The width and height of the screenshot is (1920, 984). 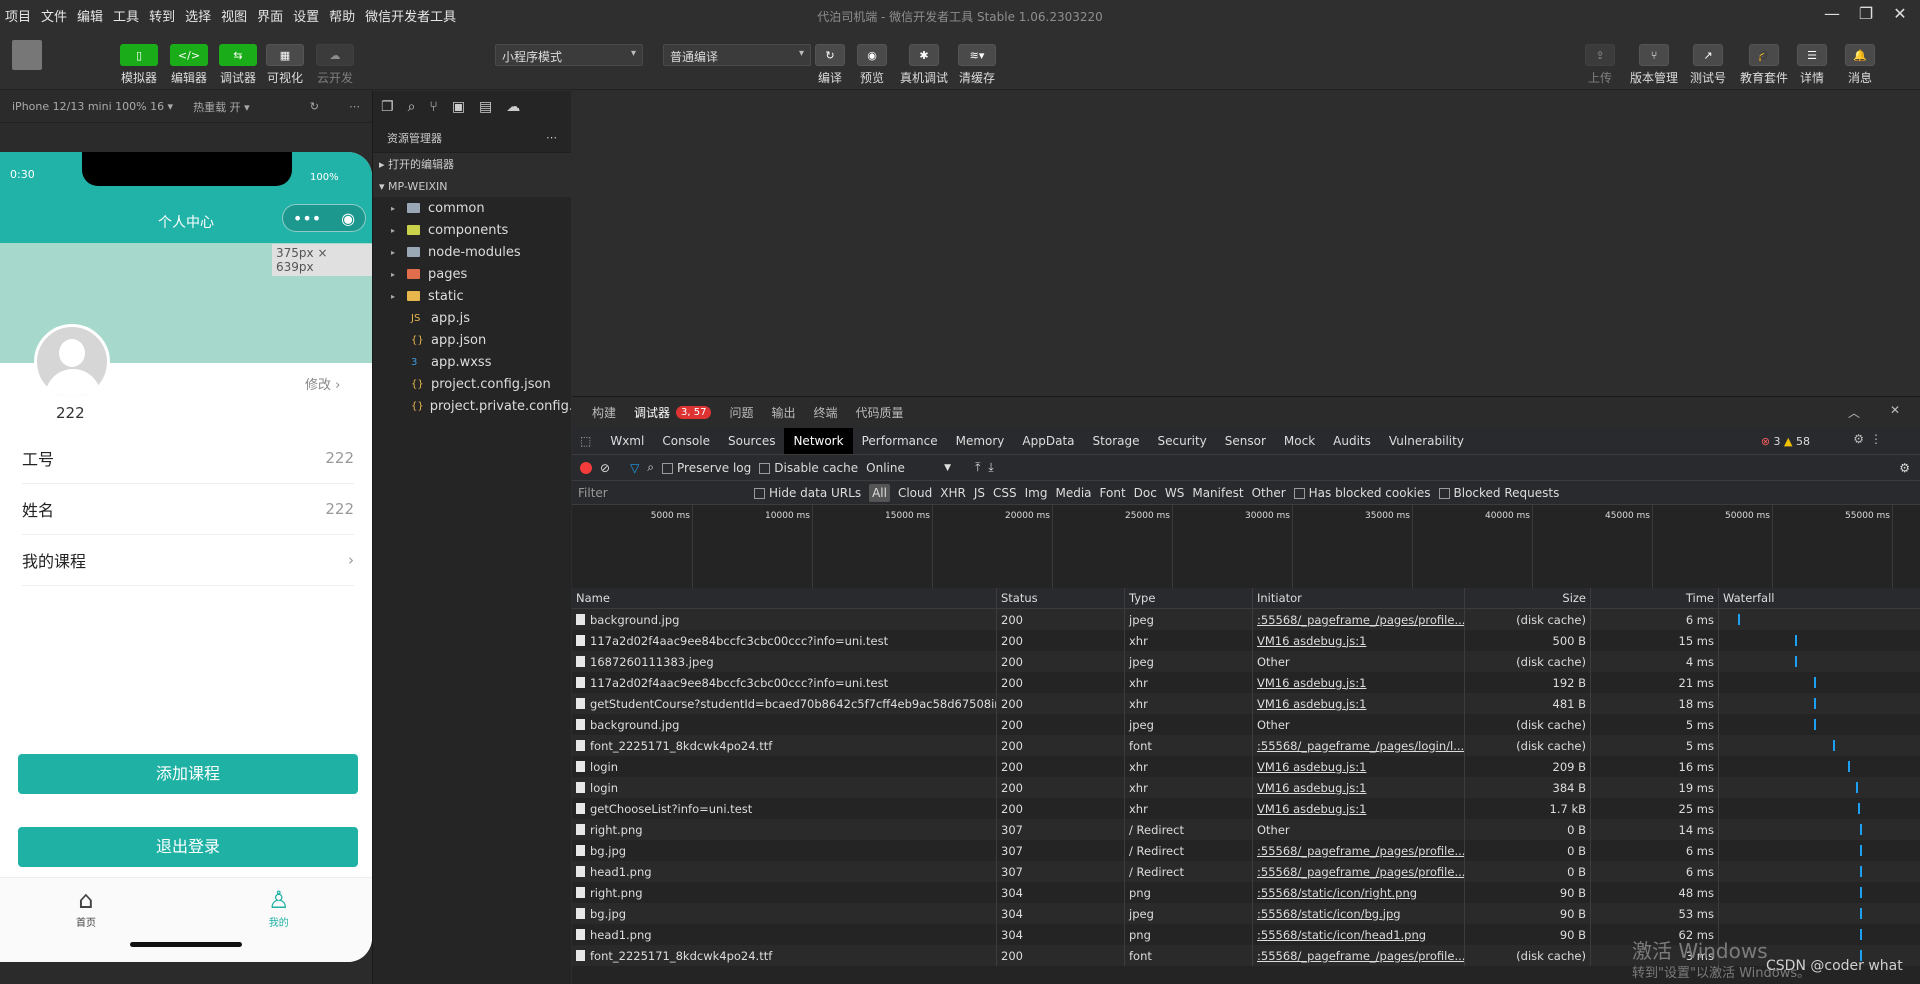 What do you see at coordinates (784, 598) in the screenshot?
I see `column-header-name: Name` at bounding box center [784, 598].